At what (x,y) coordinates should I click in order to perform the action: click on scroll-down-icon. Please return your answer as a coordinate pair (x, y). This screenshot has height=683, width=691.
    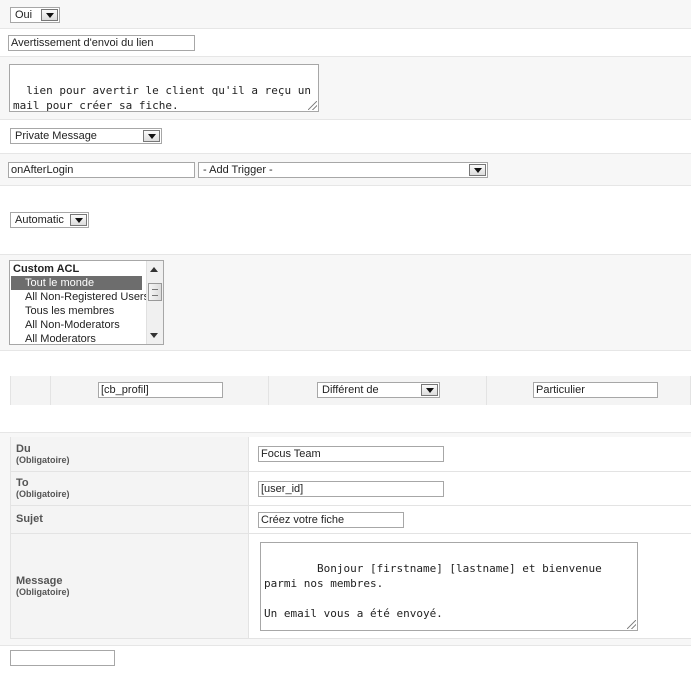
    Looking at the image, I should click on (154, 335).